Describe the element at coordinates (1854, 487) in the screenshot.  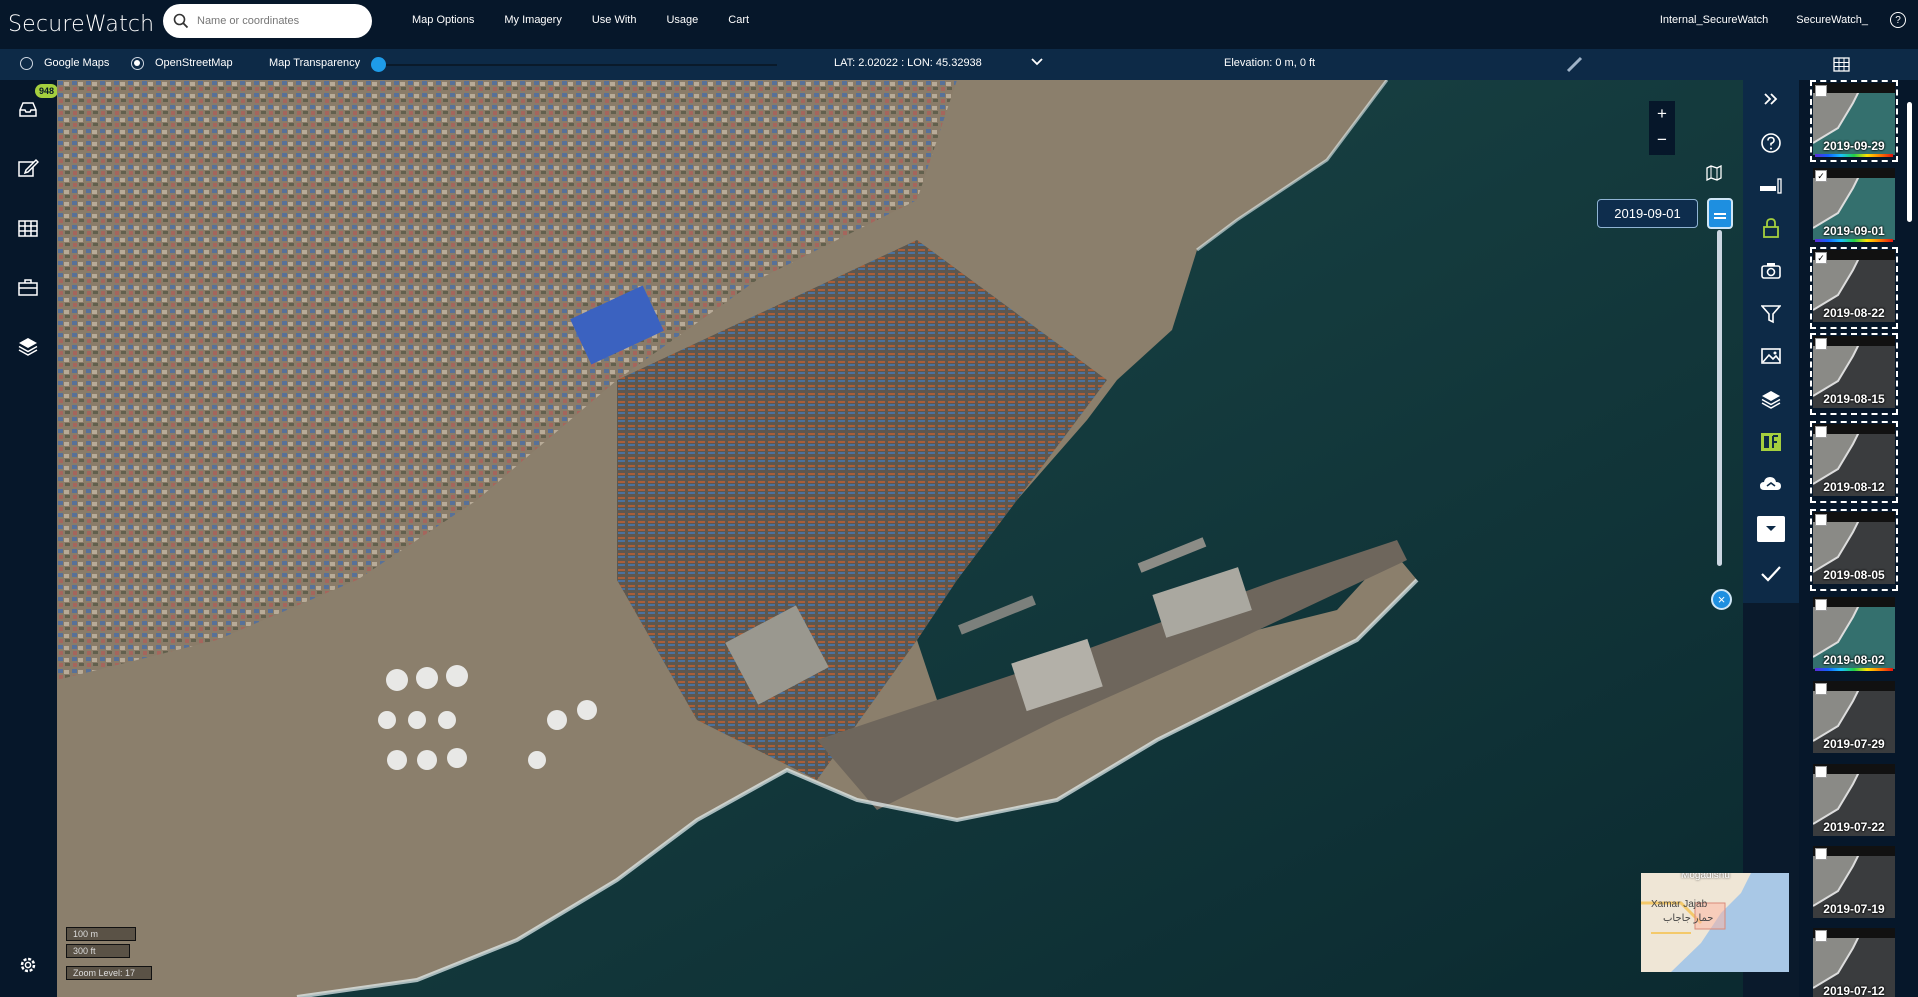
I see `thumbnail-date: 2019-08-12` at that location.